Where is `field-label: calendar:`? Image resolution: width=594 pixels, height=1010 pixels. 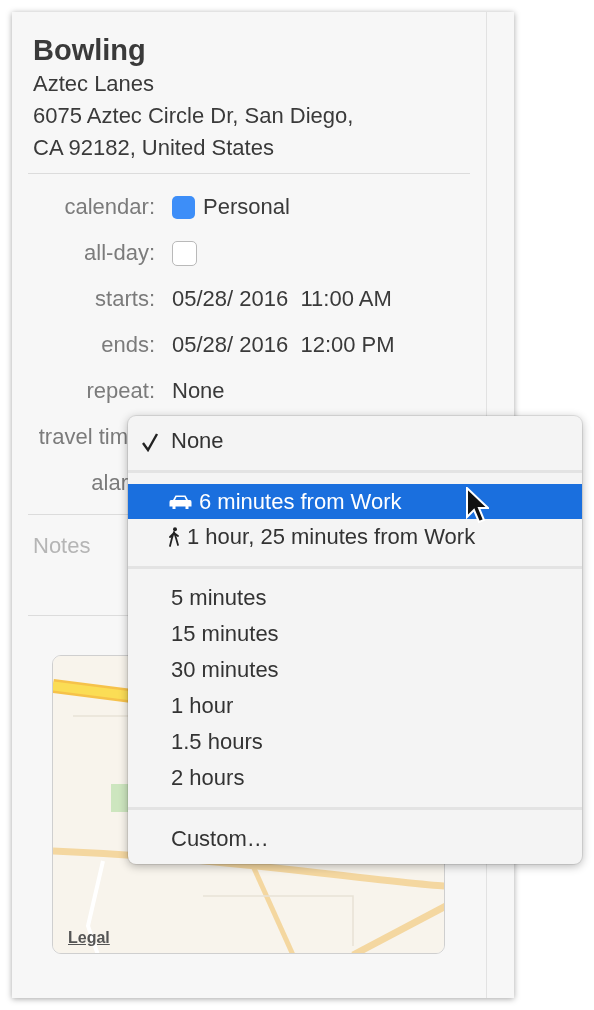 field-label: calendar: is located at coordinates (109, 206).